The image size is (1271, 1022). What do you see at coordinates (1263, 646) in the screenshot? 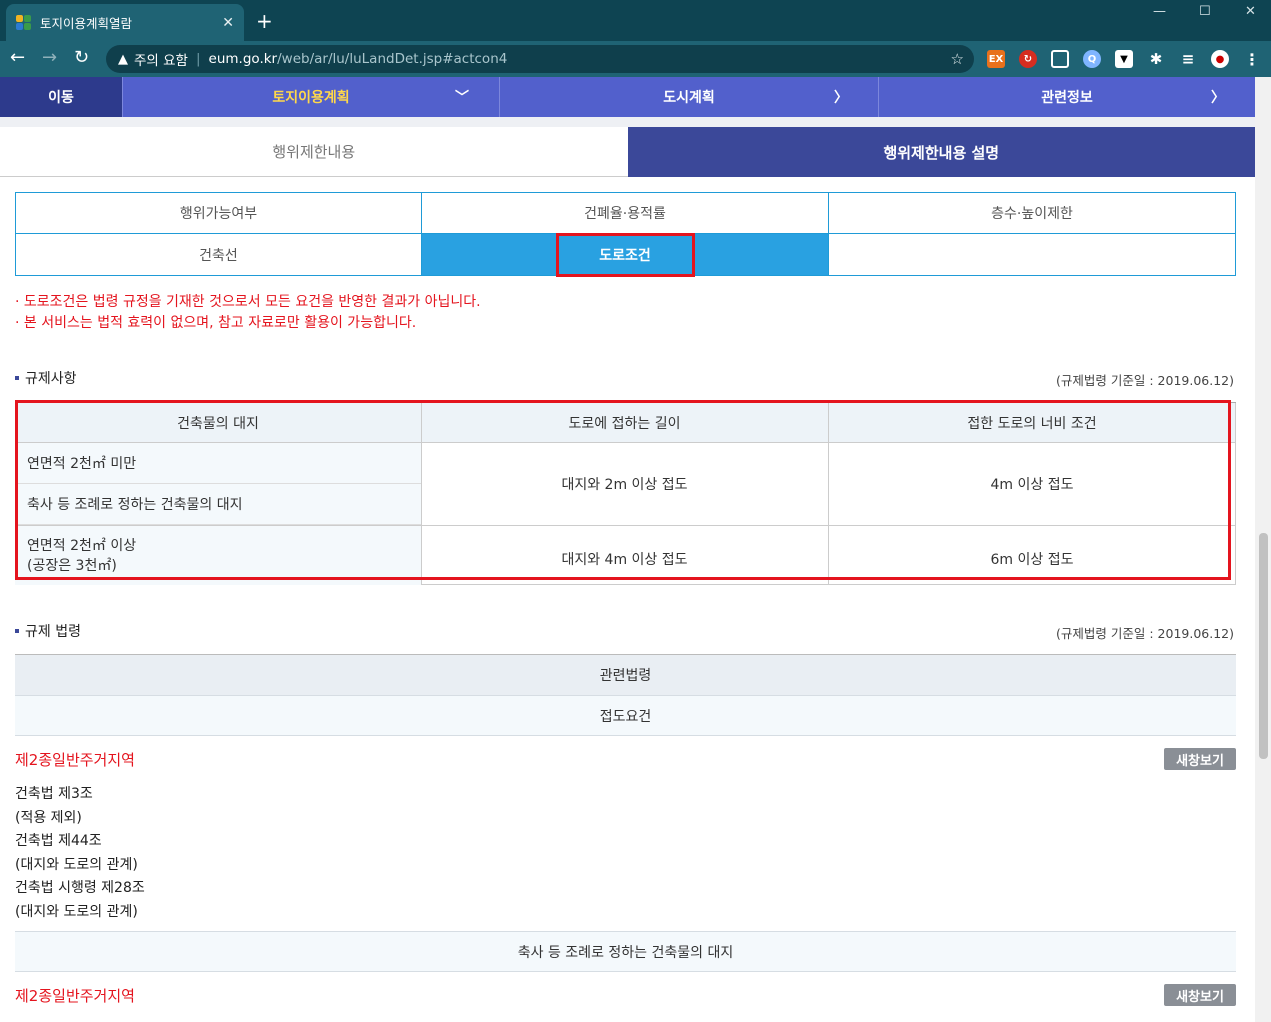
I see `scrollbar-thumb` at bounding box center [1263, 646].